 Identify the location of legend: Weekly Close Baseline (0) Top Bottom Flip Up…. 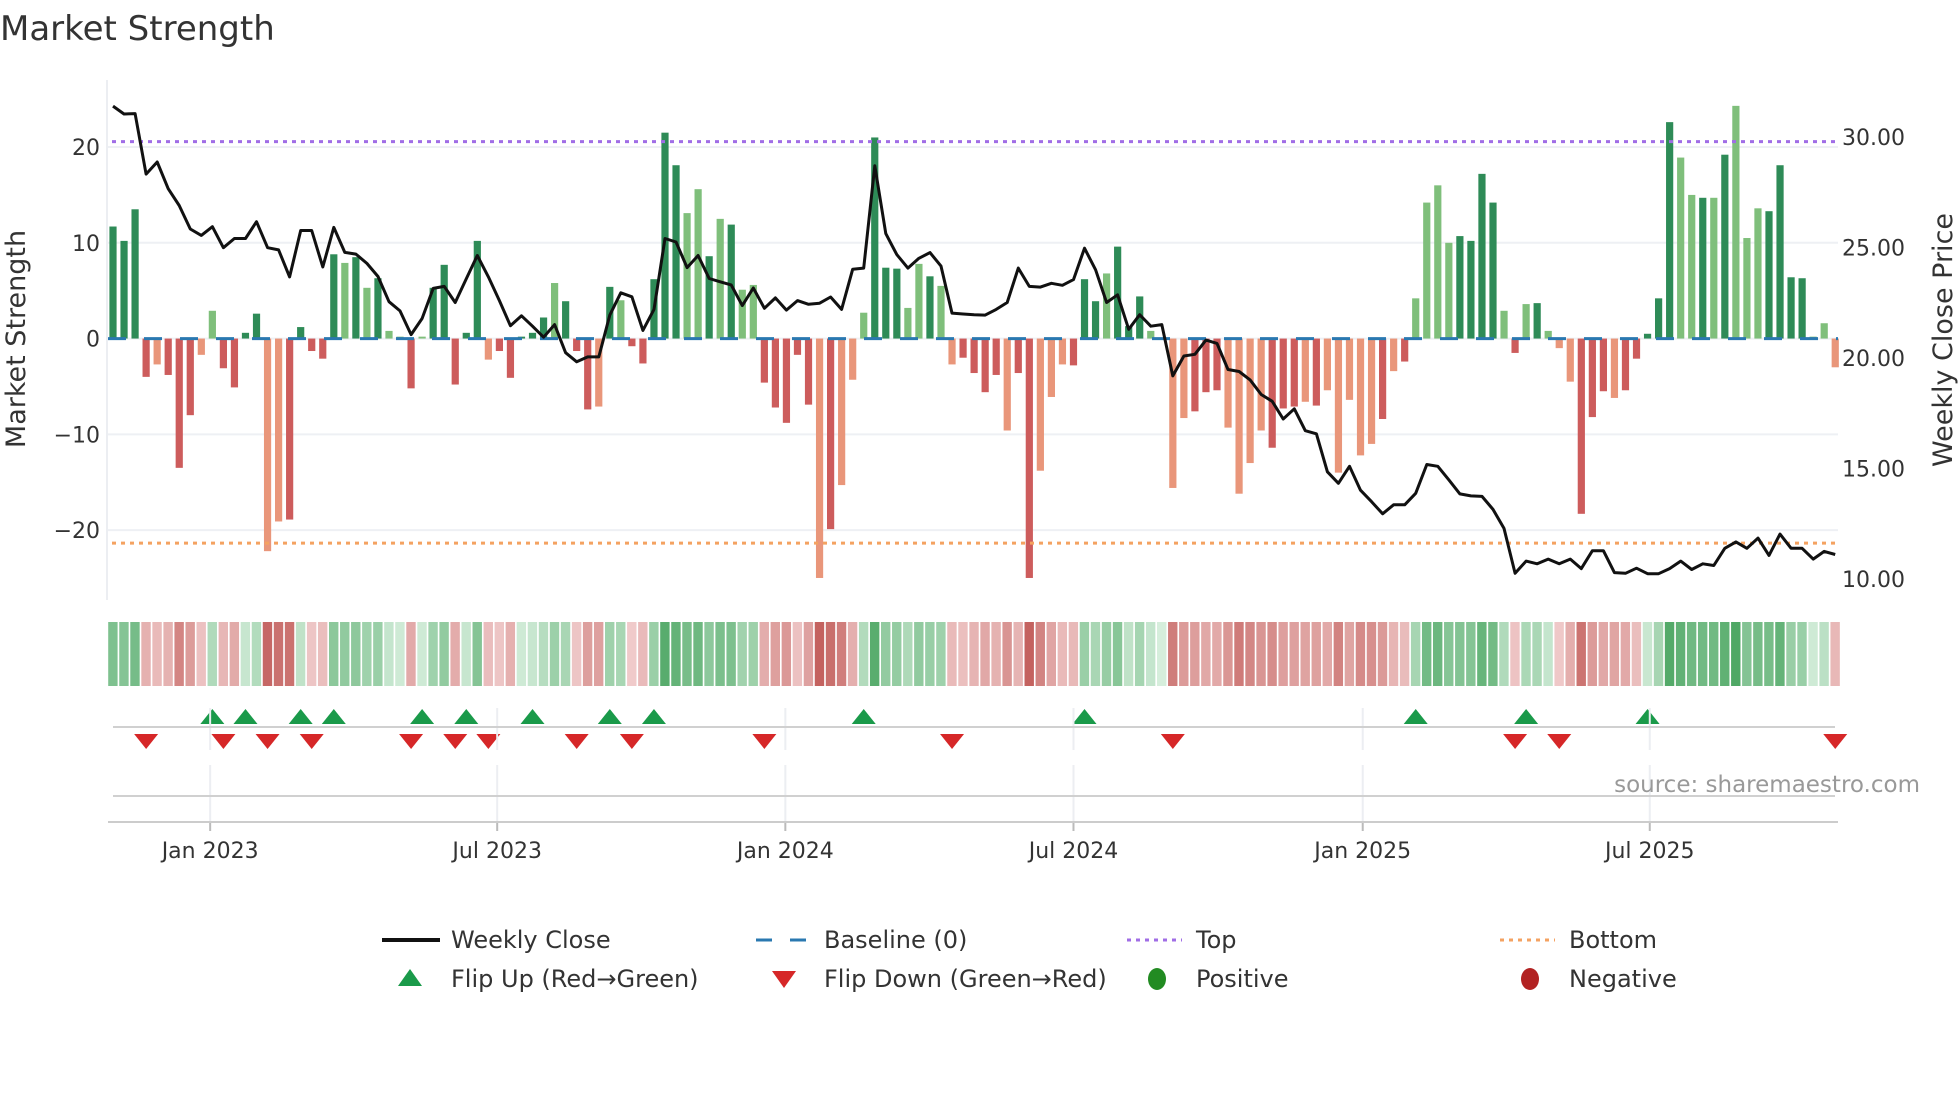
(1029, 959).